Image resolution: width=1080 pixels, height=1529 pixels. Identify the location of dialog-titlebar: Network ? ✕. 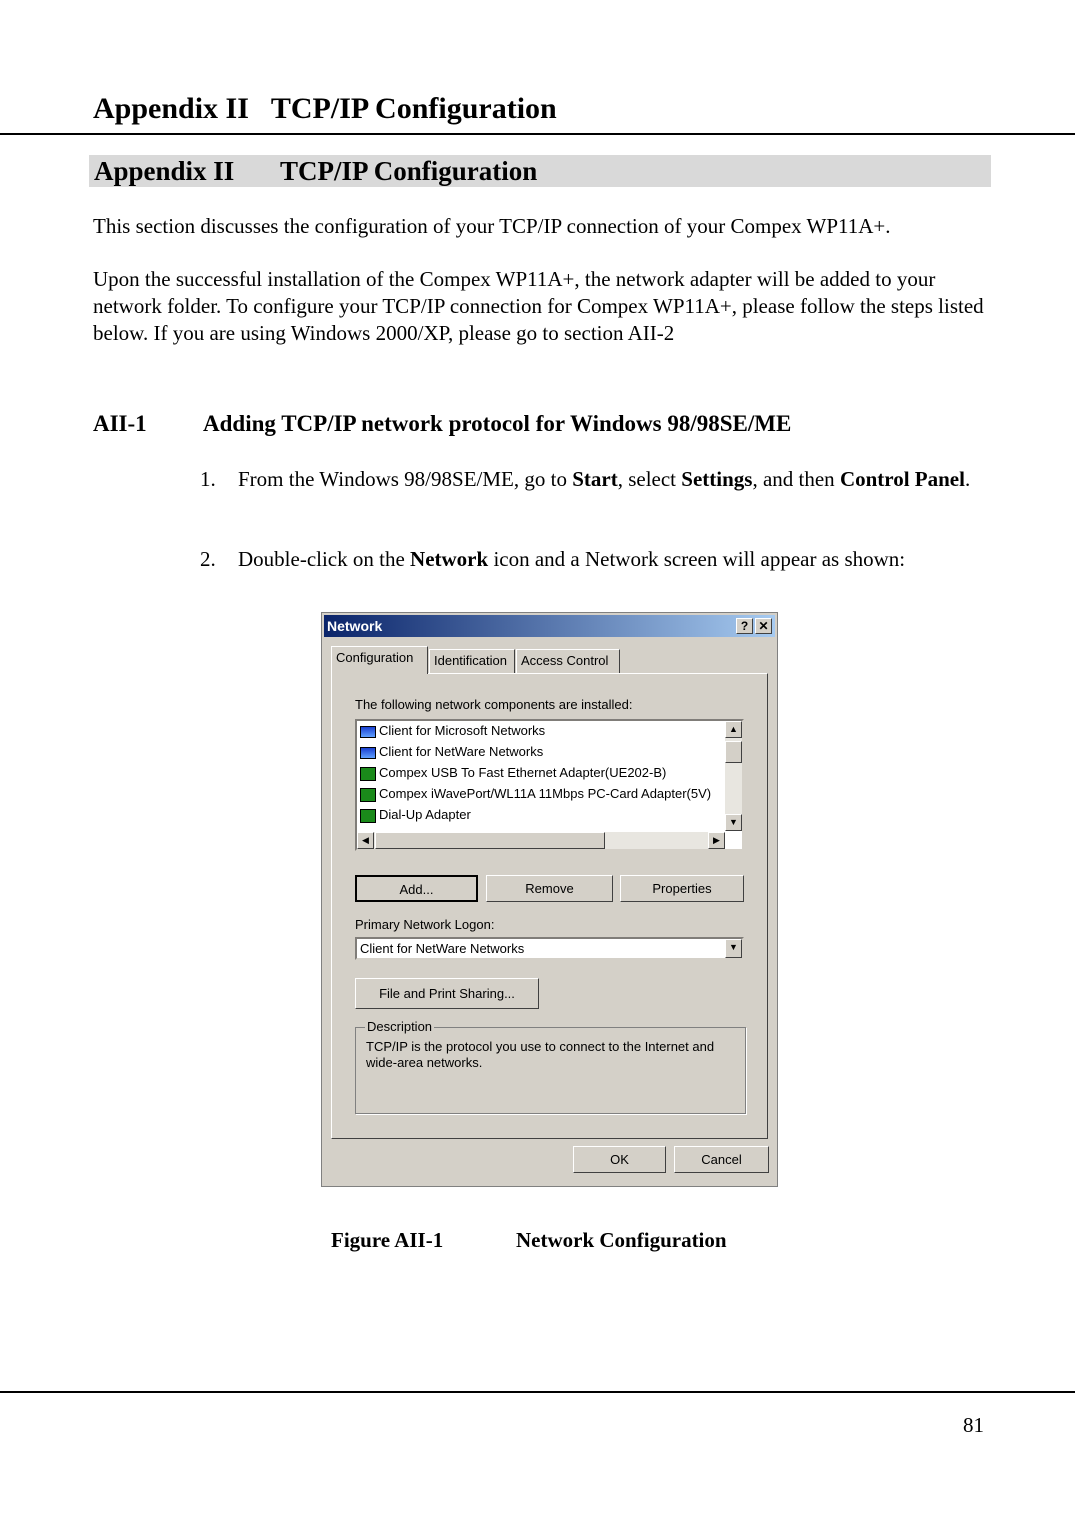
(549, 626).